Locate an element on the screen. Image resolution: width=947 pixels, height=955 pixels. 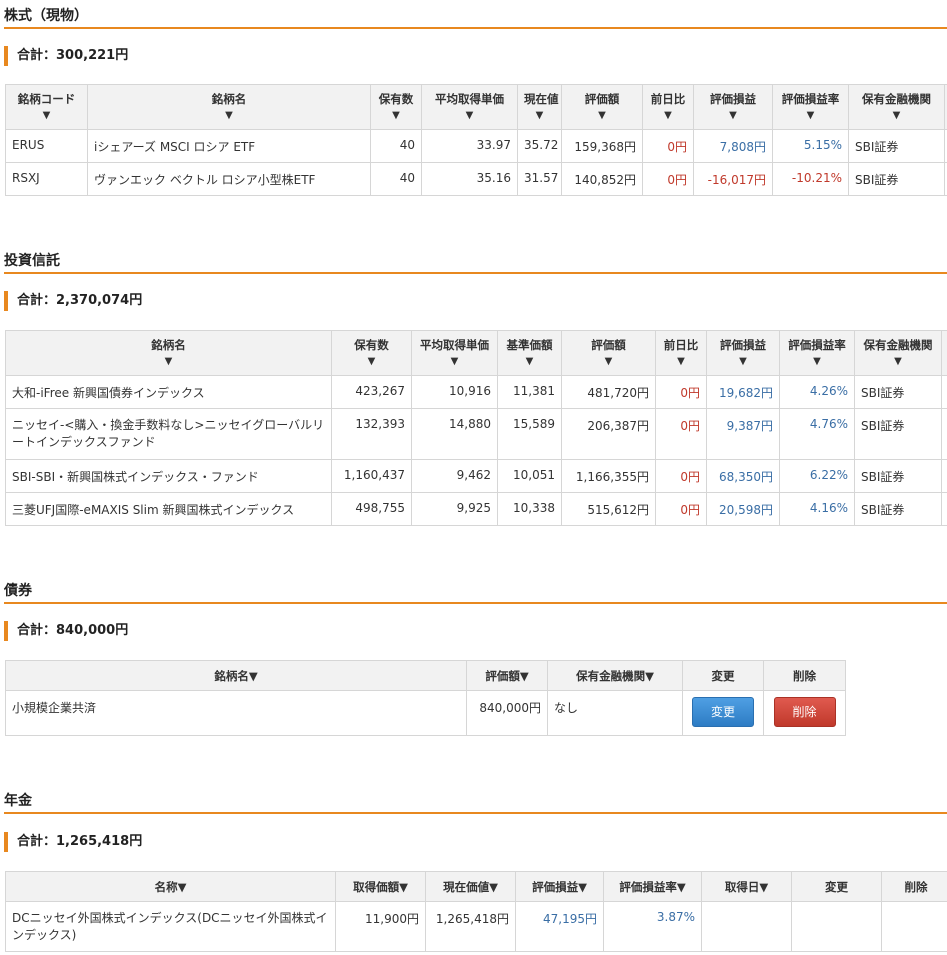
pension-name: DCニッセイ外国株式インデックス(DCニッセイ外国株式インデックス) is located at coordinates (170, 926).